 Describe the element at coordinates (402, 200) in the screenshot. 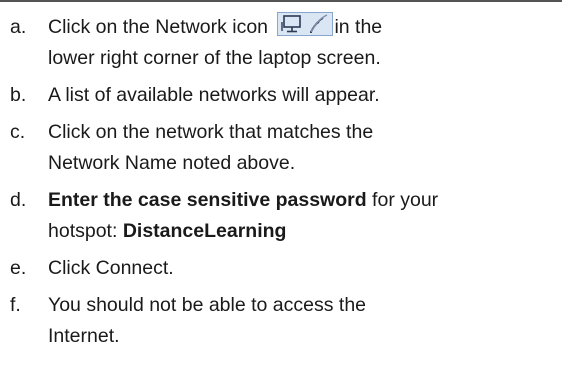

I see `step-text: for your` at that location.